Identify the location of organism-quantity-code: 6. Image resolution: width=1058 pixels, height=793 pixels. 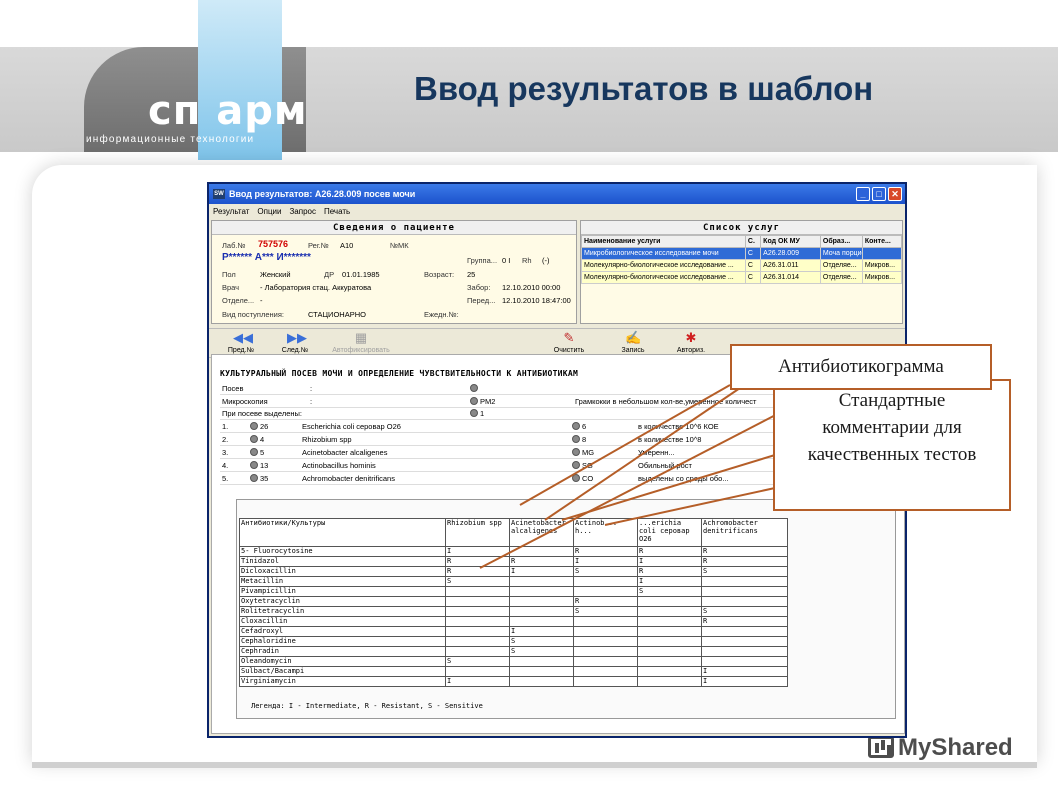
(579, 426).